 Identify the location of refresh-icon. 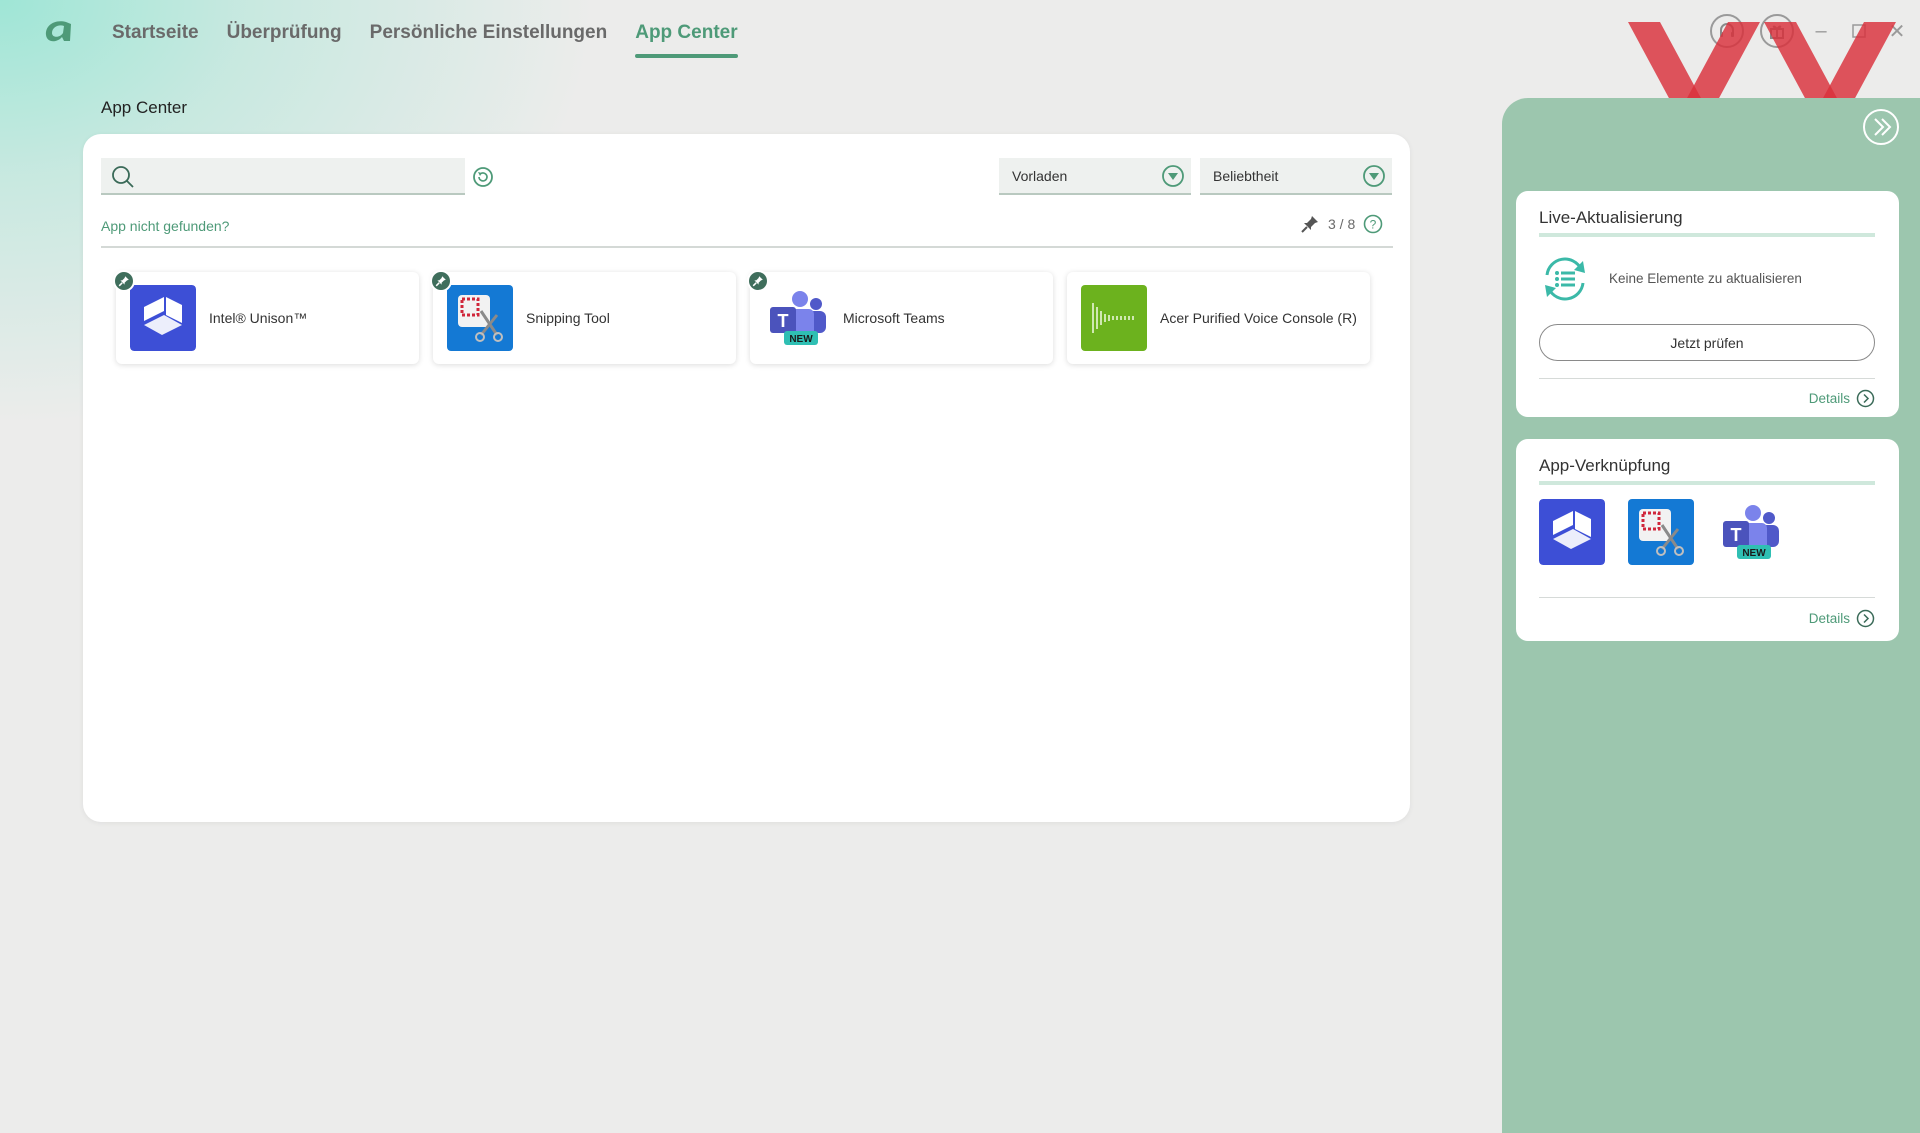
(483, 177).